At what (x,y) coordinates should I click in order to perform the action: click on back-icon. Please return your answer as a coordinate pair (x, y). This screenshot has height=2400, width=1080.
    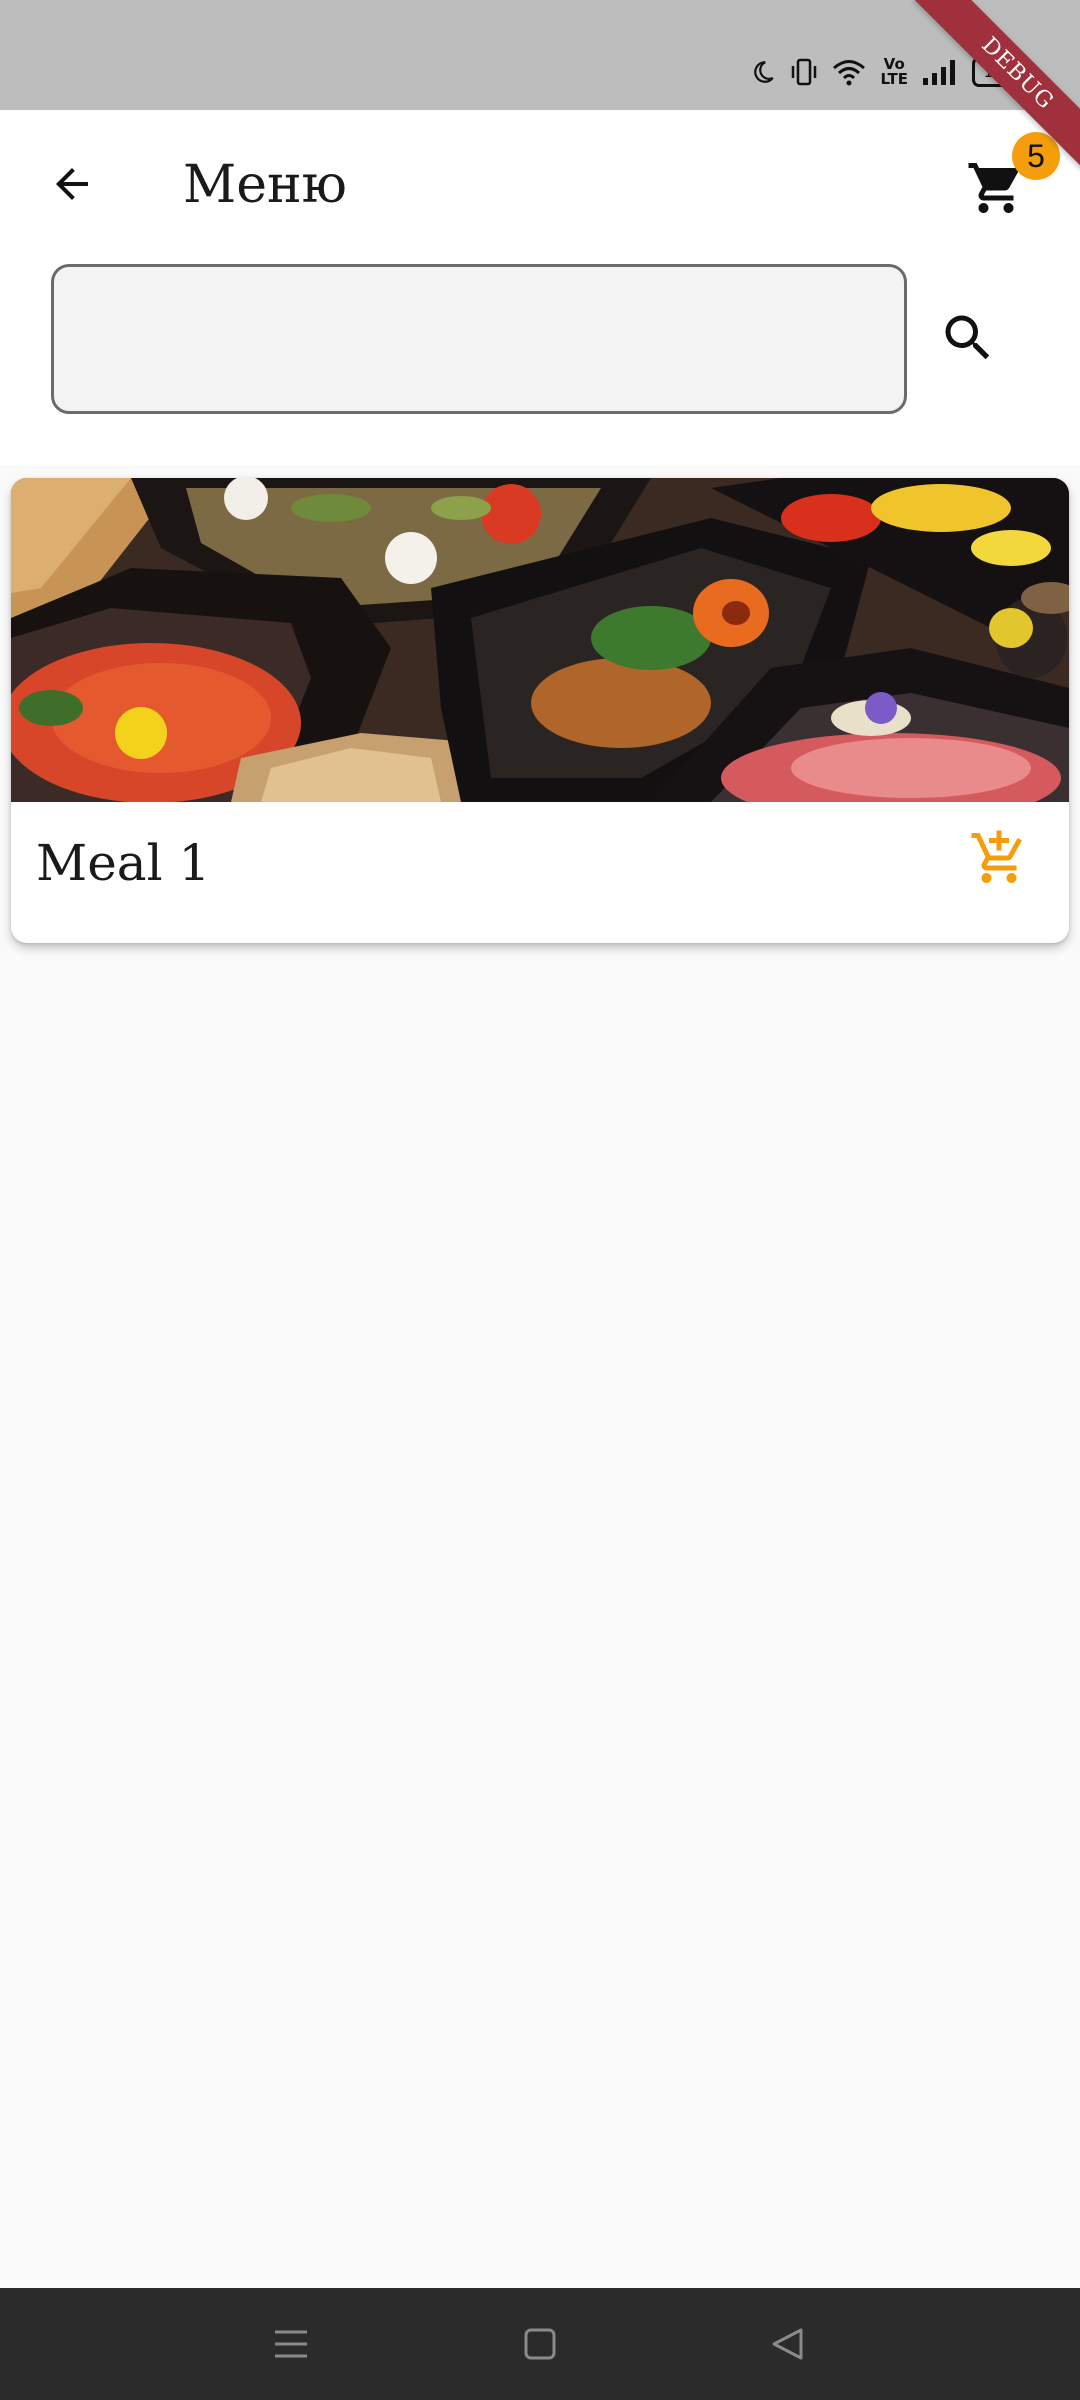
    Looking at the image, I should click on (787, 2344).